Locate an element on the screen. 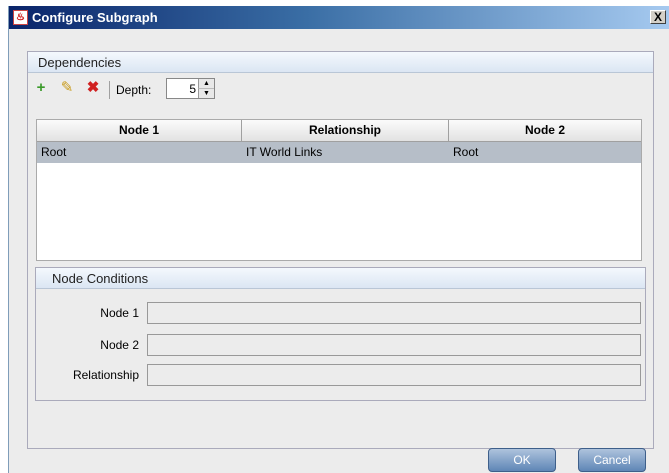 This screenshot has width=669, height=473. ok-button: OK is located at coordinates (522, 460).